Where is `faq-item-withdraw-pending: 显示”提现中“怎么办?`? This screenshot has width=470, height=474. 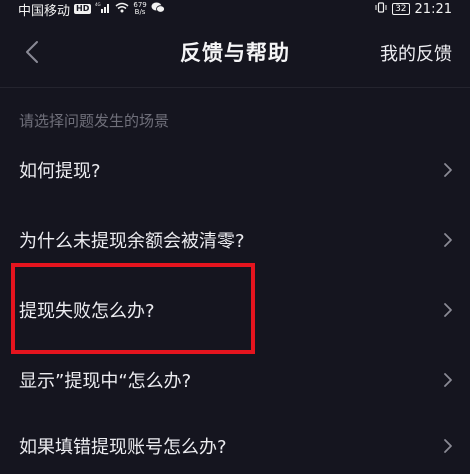
faq-item-withdraw-pending: 显示”提现中“怎么办? is located at coordinates (235, 380).